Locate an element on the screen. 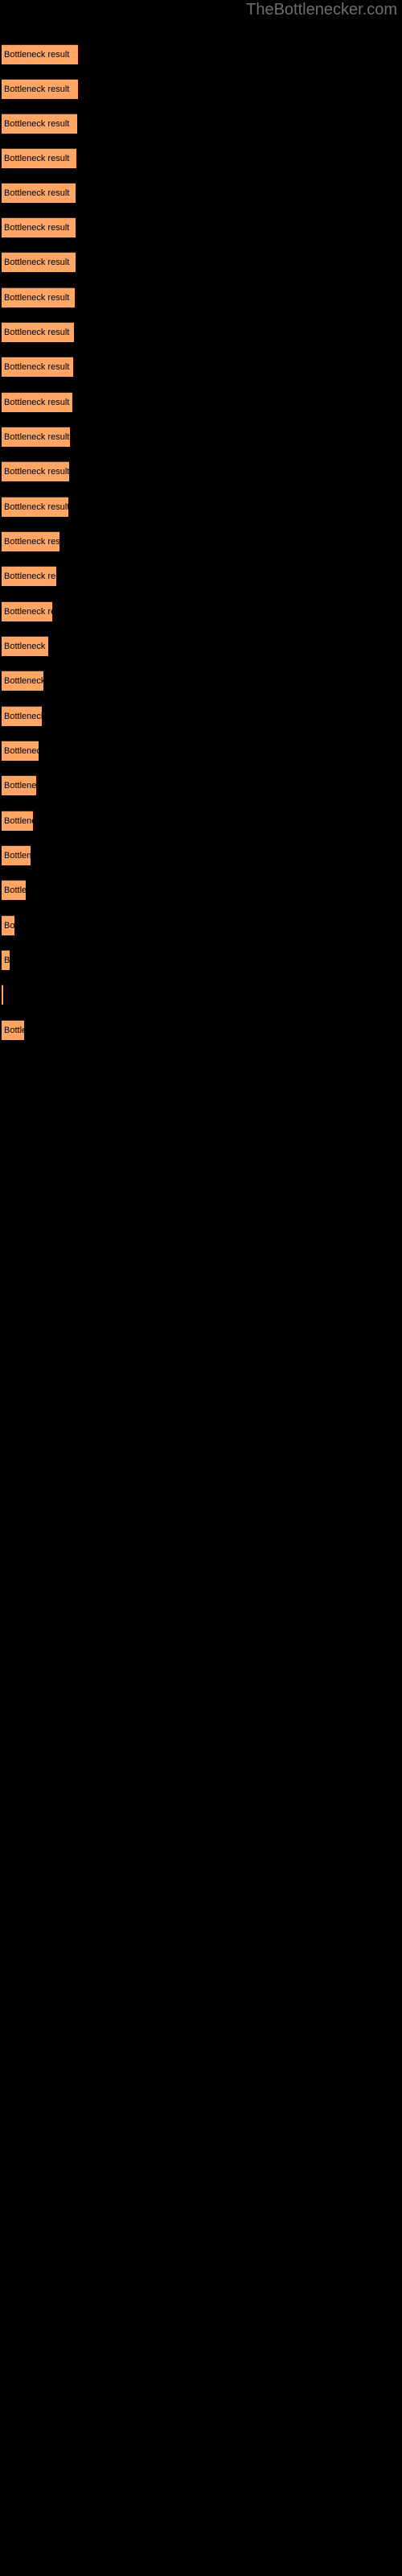  bar-8: Bottleneck result is located at coordinates (38, 297).